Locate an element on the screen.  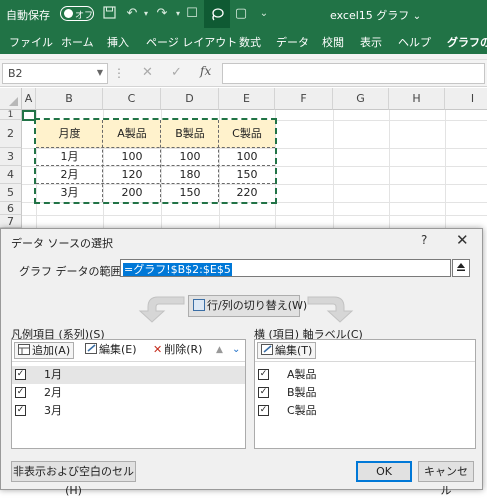
help-button: ? is located at coordinates (424, 240).